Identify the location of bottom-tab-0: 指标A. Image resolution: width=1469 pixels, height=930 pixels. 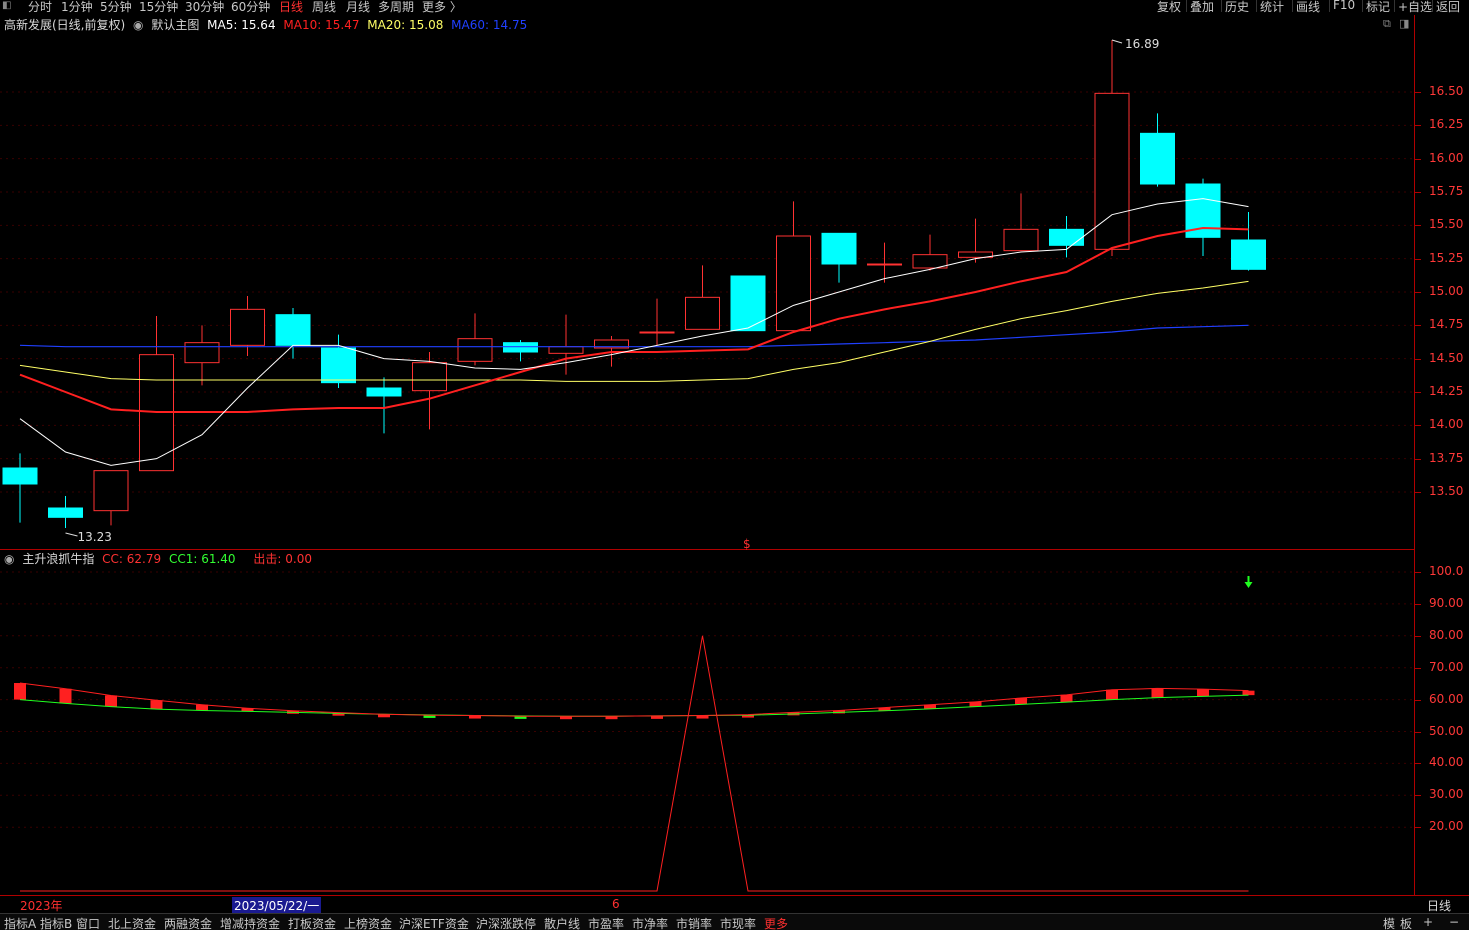
(20, 922).